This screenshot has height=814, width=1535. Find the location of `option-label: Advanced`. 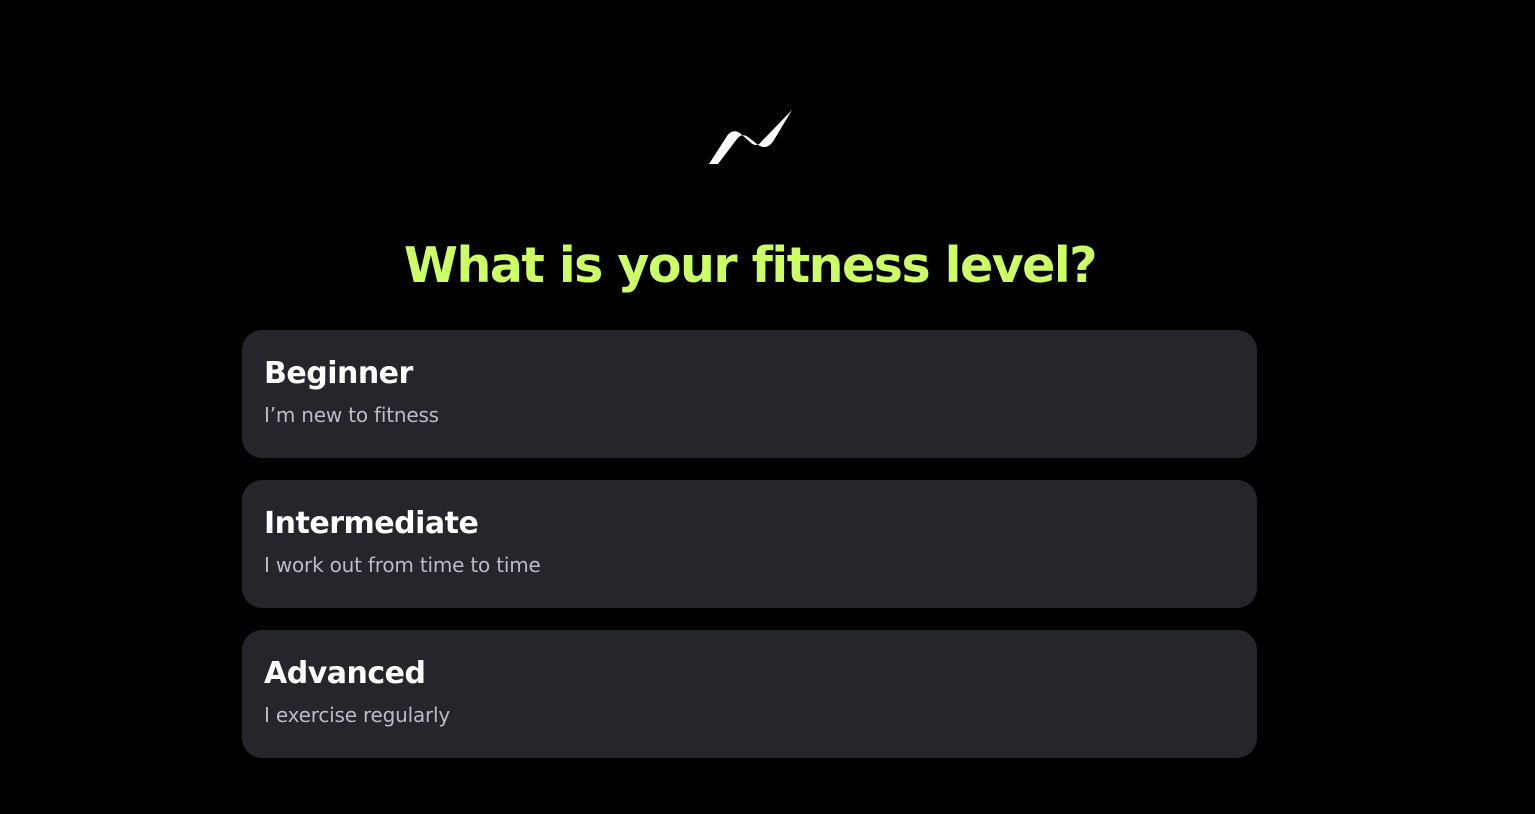

option-label: Advanced is located at coordinates (345, 673).